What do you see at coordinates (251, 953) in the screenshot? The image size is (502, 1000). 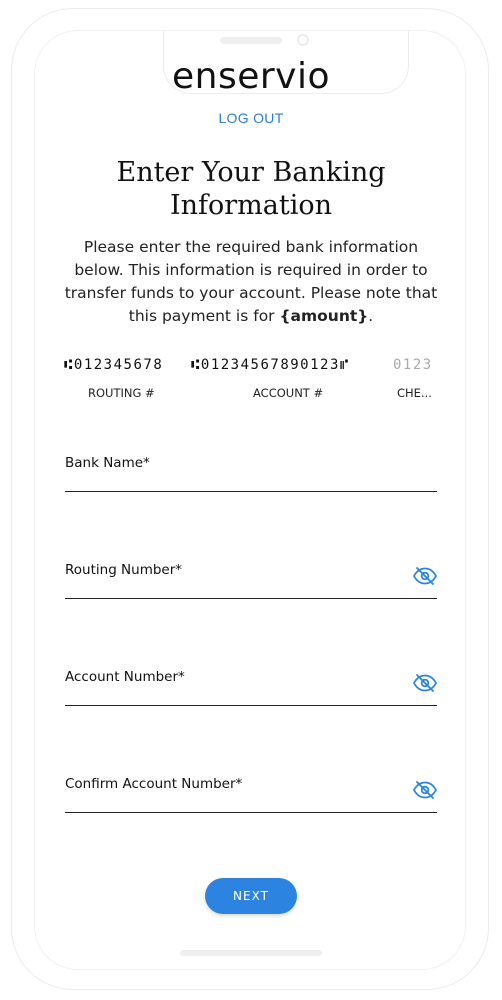 I see `home-indicator` at bounding box center [251, 953].